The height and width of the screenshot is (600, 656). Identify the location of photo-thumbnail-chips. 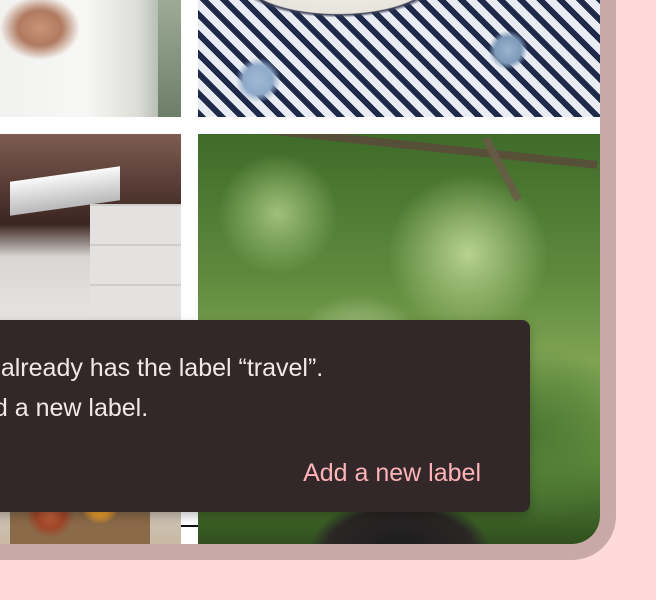
(399, 58).